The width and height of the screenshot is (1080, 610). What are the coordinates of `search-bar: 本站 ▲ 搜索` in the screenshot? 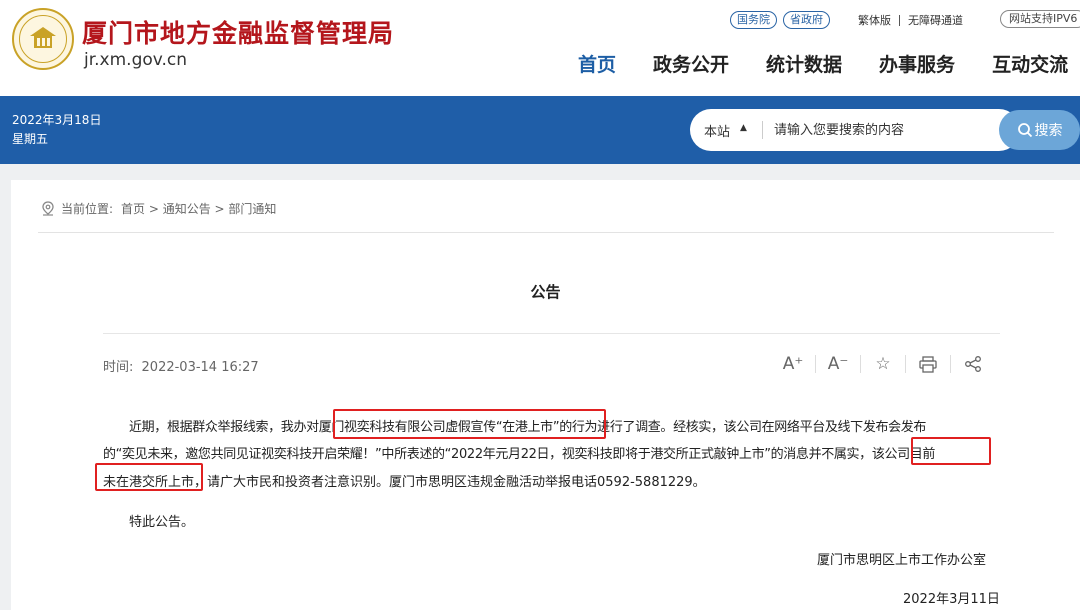 It's located at (885, 130).